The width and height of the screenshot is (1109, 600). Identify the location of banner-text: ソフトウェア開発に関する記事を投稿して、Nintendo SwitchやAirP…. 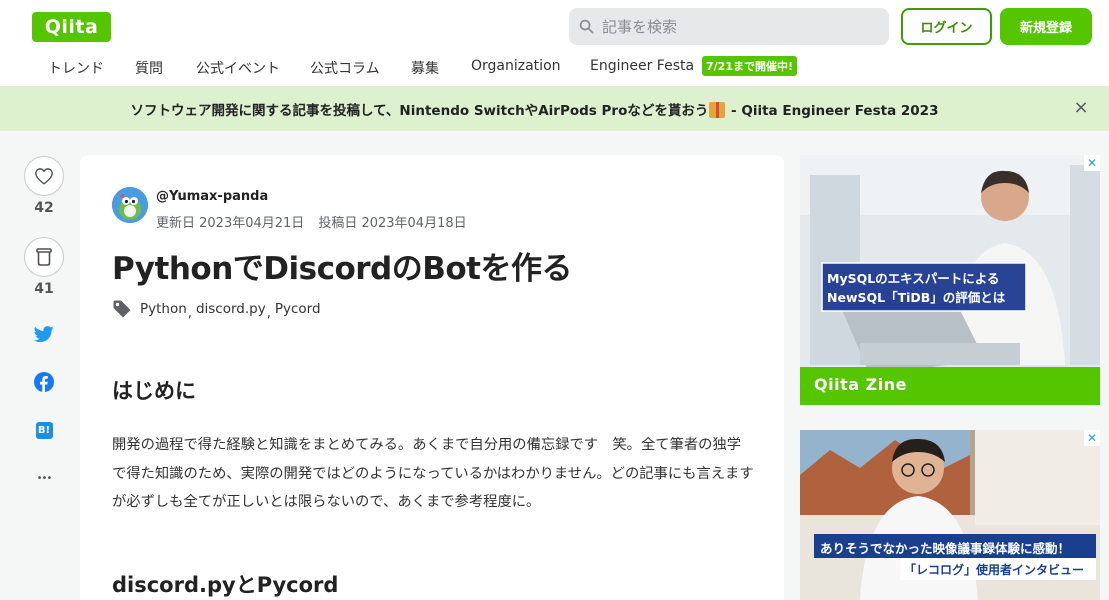
(534, 109).